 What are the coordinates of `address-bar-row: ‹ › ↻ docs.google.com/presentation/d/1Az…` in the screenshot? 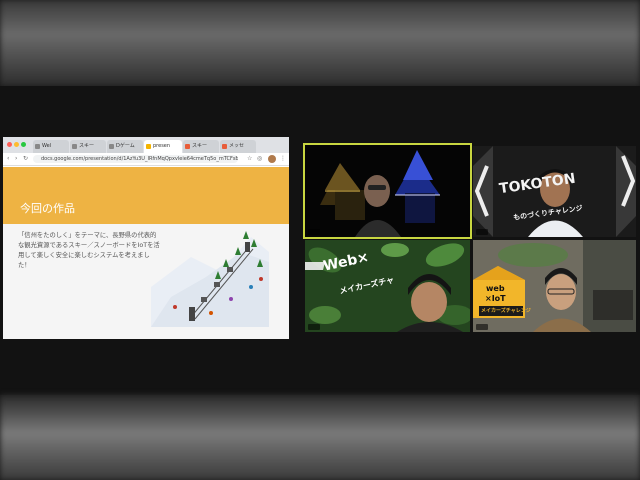 It's located at (146, 159).